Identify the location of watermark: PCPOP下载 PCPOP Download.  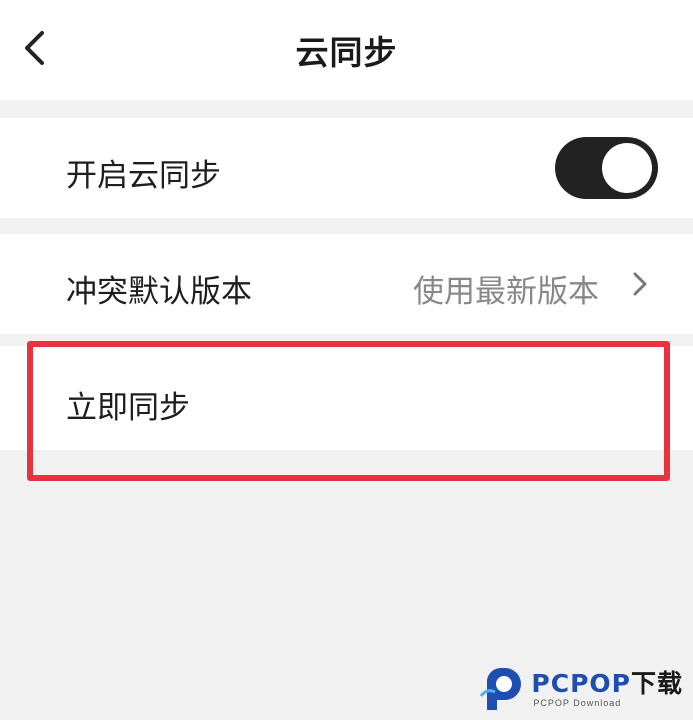
(581, 689).